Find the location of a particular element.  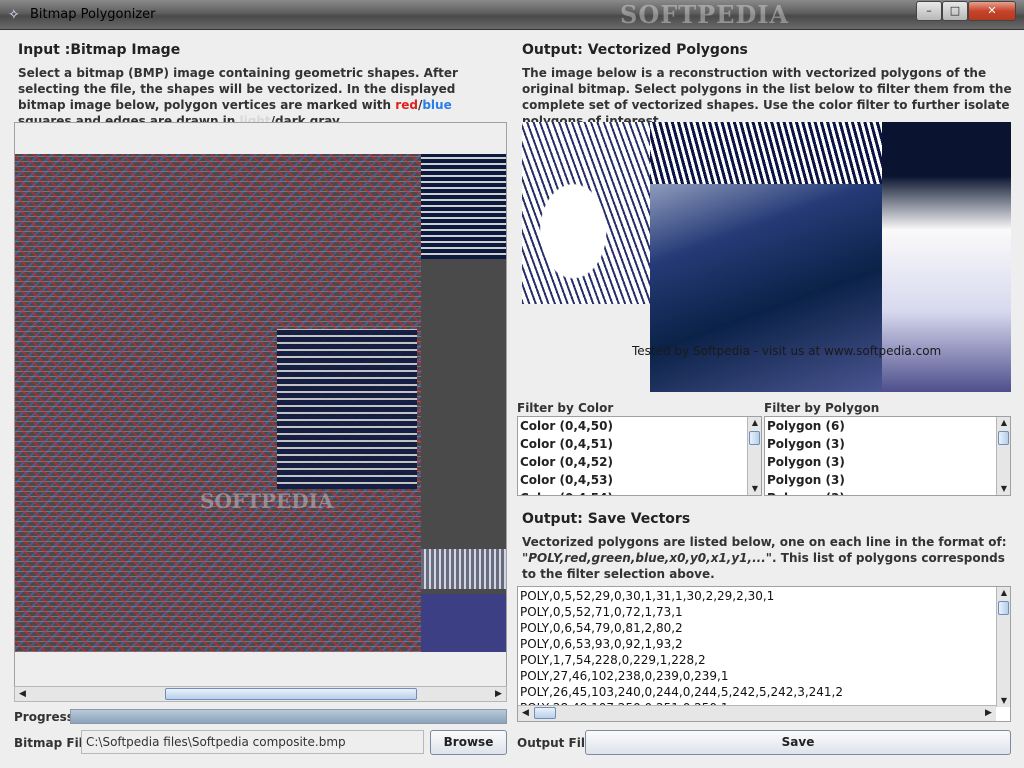

title-watermark: SOFTPEDIA is located at coordinates (705, 14).